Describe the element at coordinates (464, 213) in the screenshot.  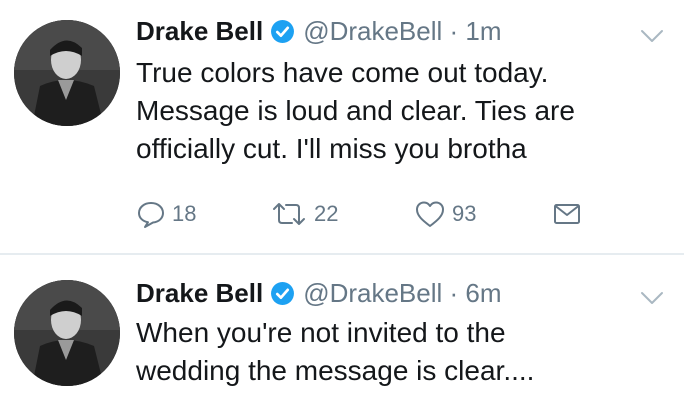
I see `like-count: 93` at that location.